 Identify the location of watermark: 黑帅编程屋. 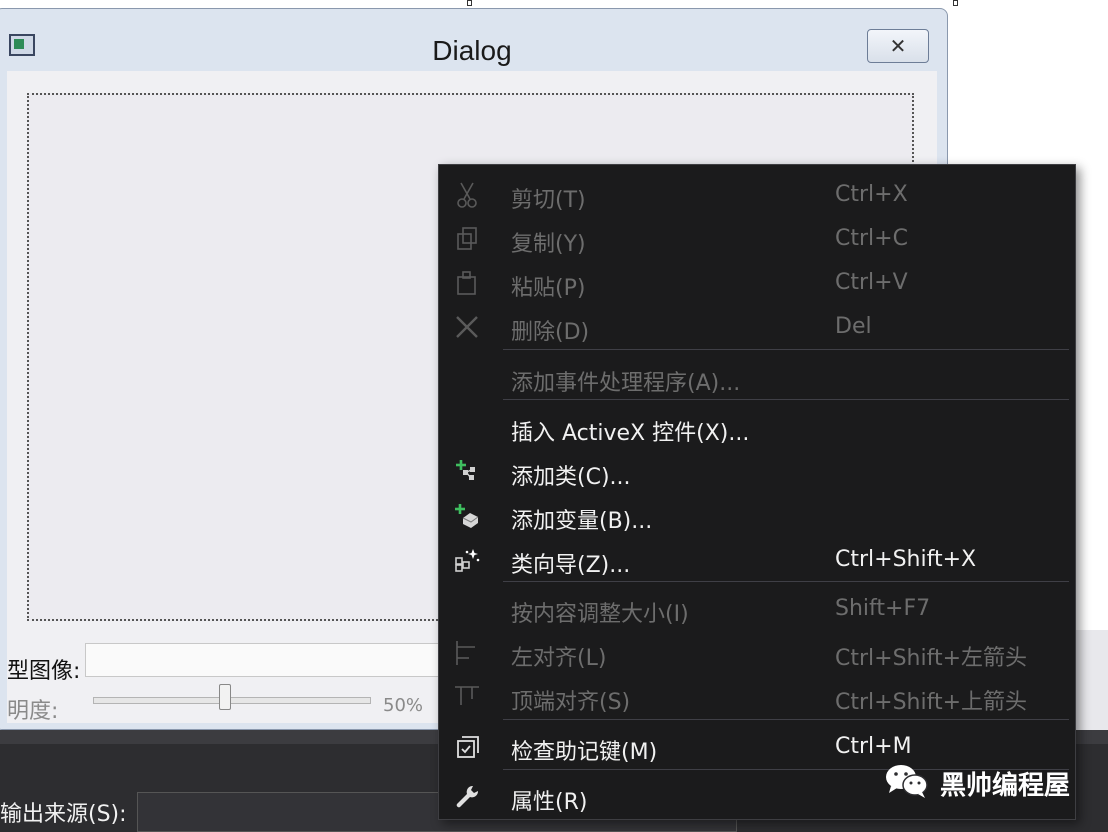
(977, 783).